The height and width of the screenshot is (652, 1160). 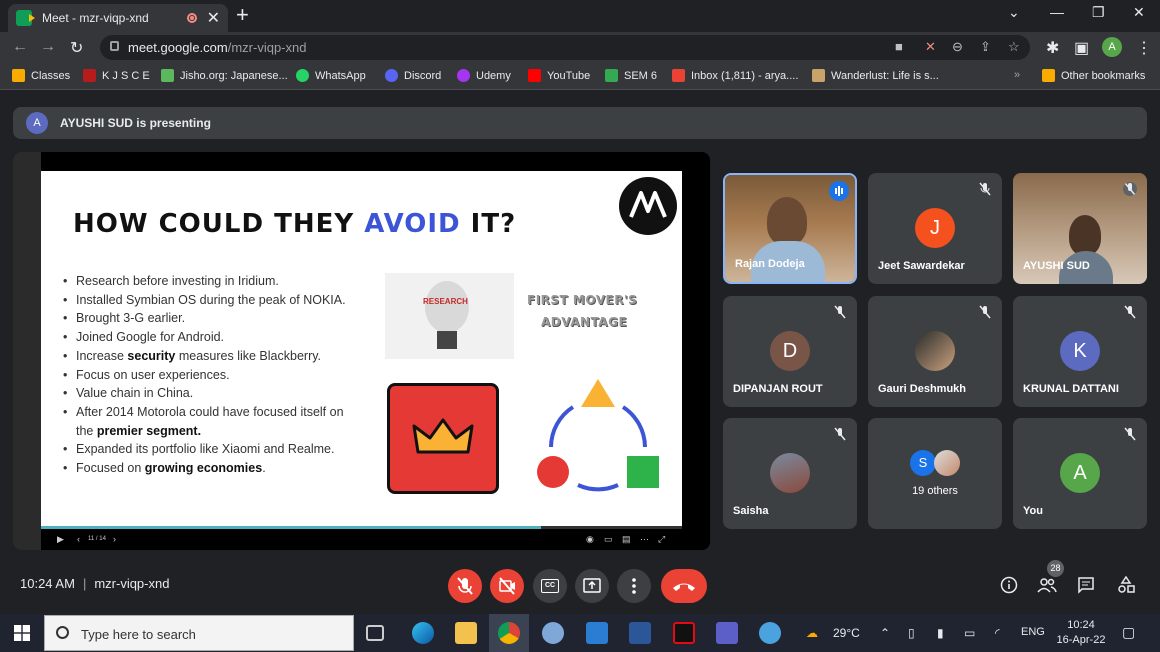 I want to click on people-icon, so click(x=1047, y=585).